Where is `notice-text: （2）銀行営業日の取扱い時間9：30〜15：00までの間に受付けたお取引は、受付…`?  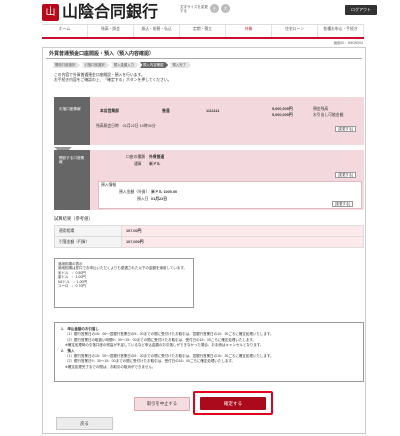
notice-text: （2）銀行営業日の取扱い時間9：30〜15：00までの間に受付けたお取引は、受付… is located at coordinates (161, 339).